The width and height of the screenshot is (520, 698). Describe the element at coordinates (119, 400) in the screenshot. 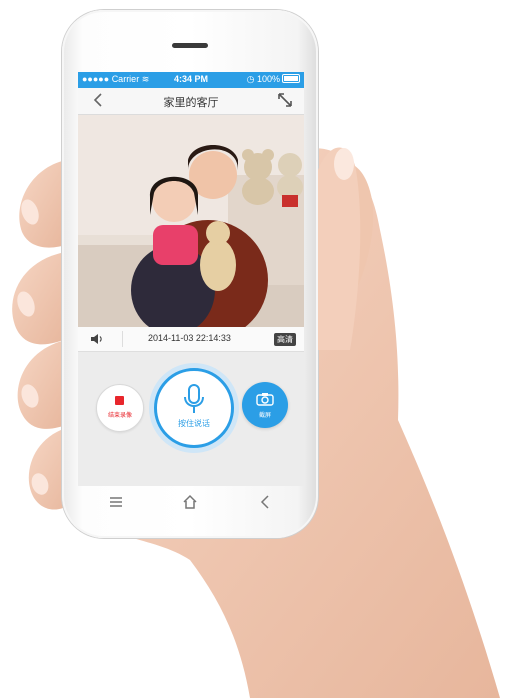

I see `stop-square-icon` at that location.